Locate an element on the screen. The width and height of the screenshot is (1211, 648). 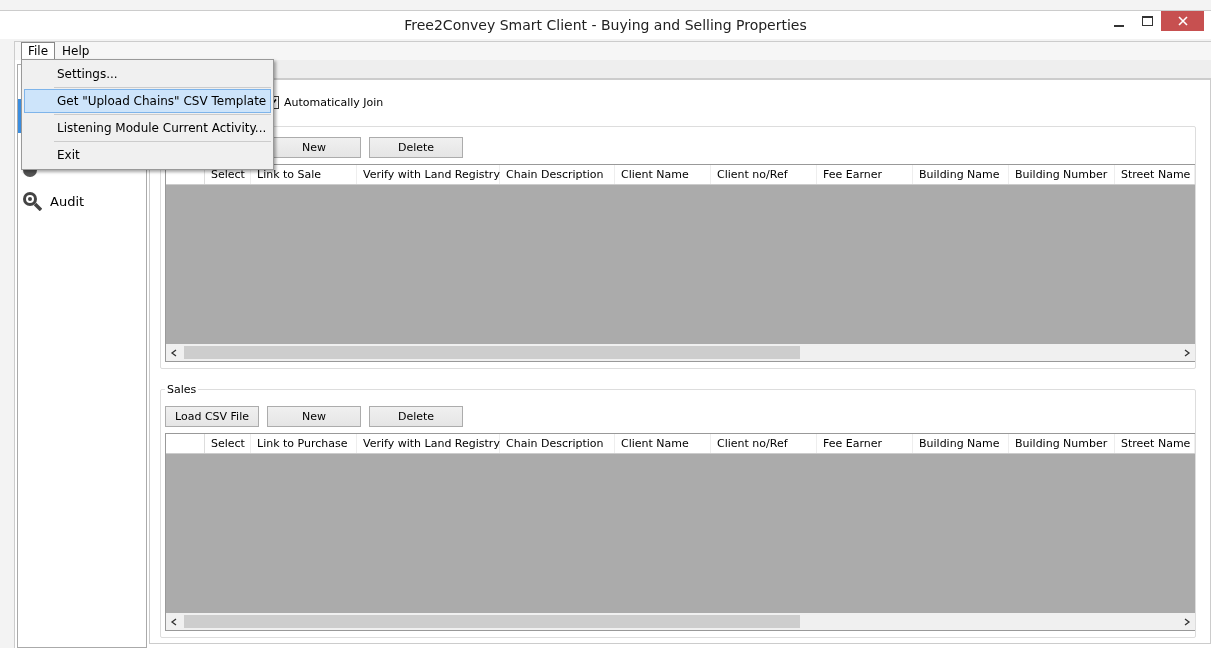
sidebar-item: Audit is located at coordinates (82, 201).